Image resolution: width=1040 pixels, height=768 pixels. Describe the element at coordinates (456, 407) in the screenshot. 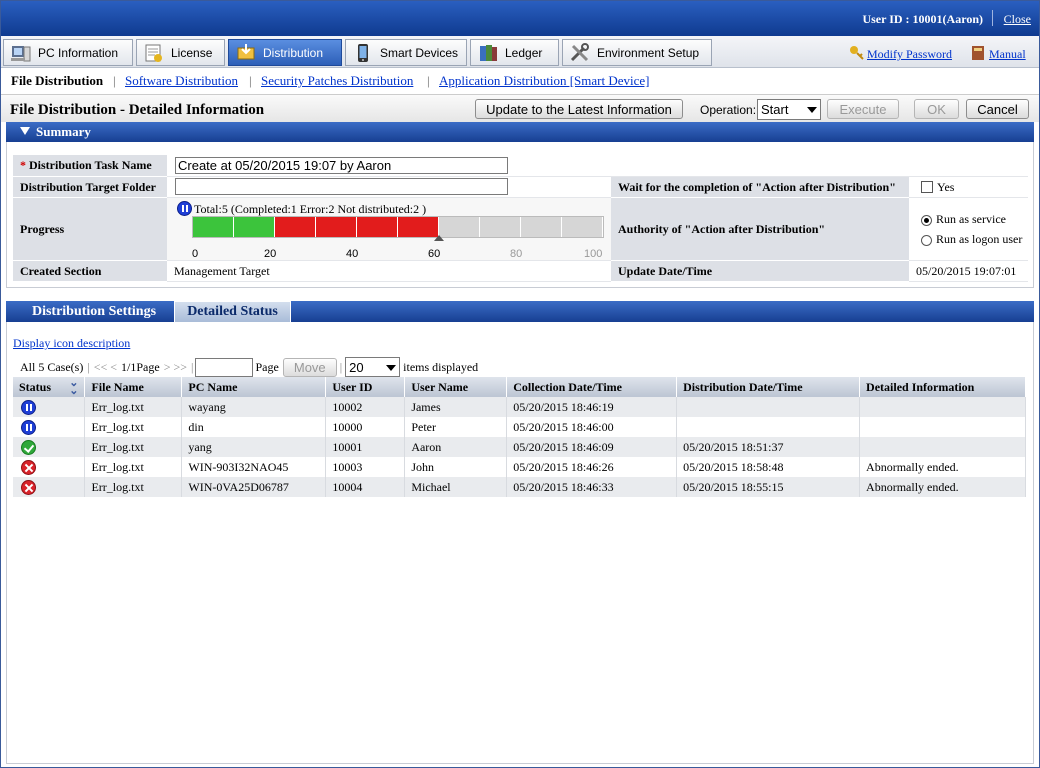

I see `user-name-cell: James` at that location.